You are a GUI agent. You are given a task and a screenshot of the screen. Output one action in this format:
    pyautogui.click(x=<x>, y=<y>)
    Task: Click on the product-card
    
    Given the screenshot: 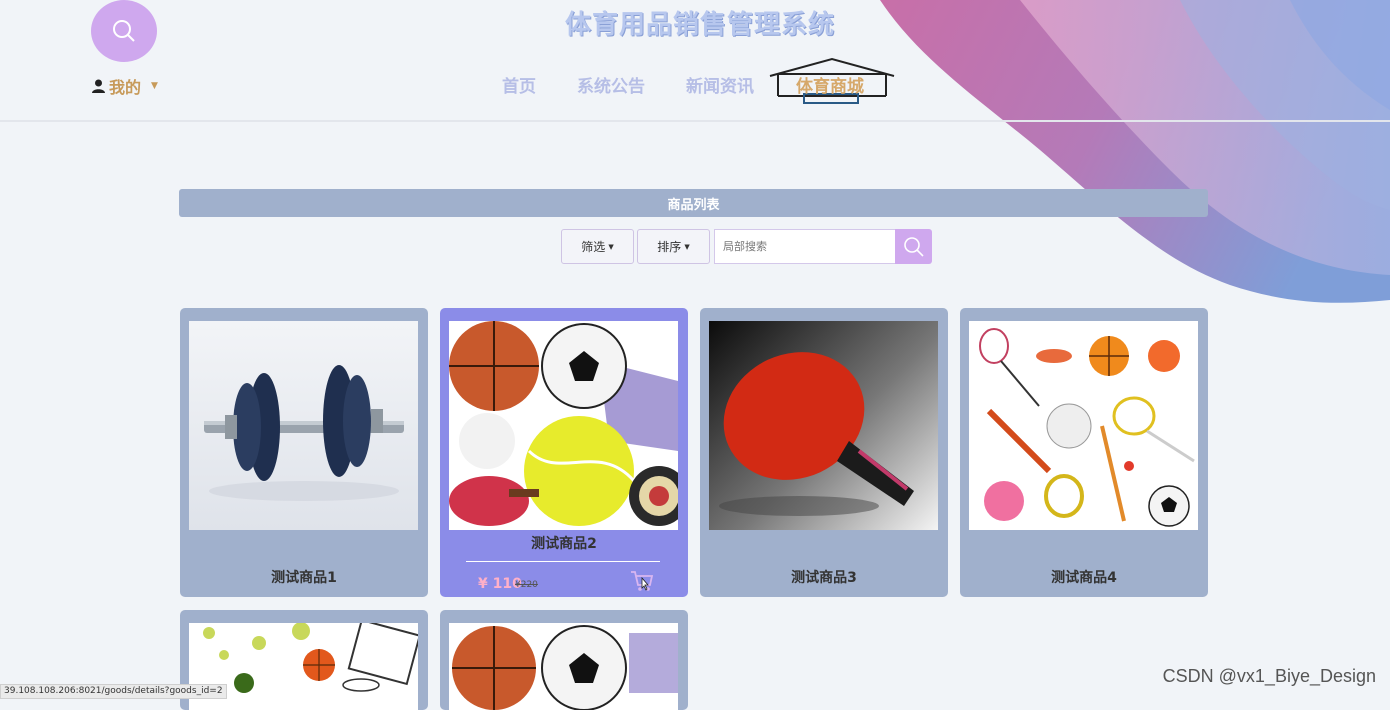 What is the action you would take?
    pyautogui.click(x=564, y=660)
    